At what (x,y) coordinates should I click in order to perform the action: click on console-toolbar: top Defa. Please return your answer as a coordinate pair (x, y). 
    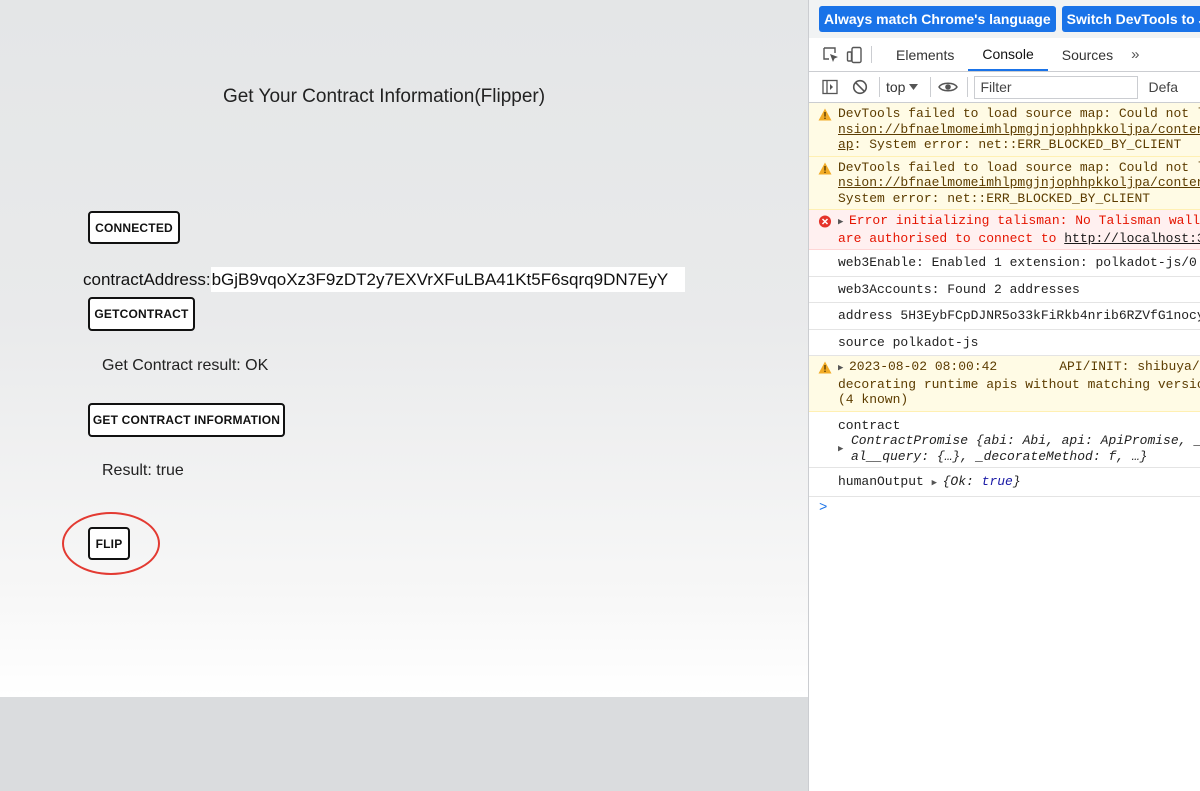
    Looking at the image, I should click on (1004, 87).